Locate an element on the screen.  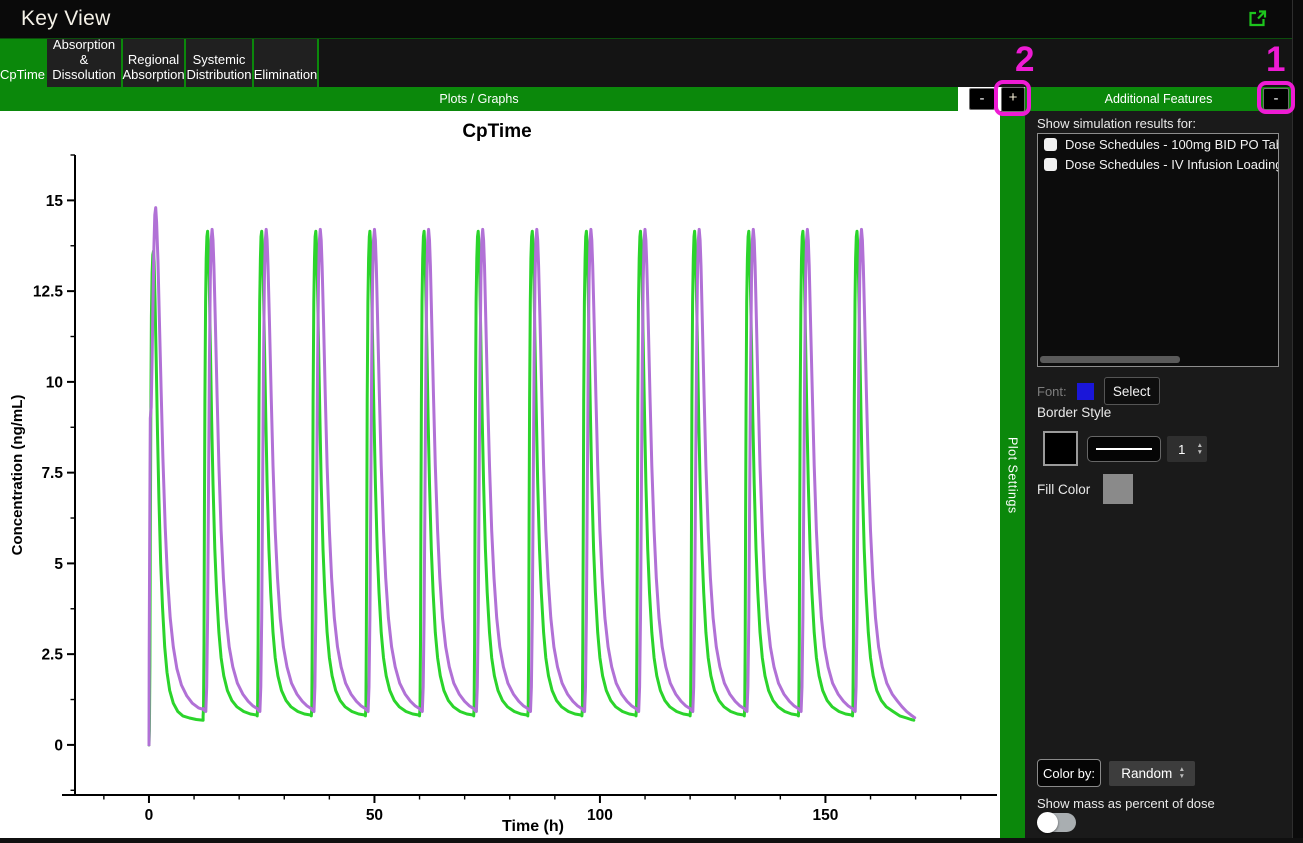
svg-text: 7.5 is located at coordinates (52, 473).